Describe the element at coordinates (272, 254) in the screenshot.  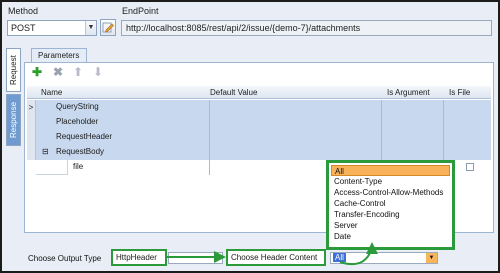
I see `annotation-arrows` at that location.